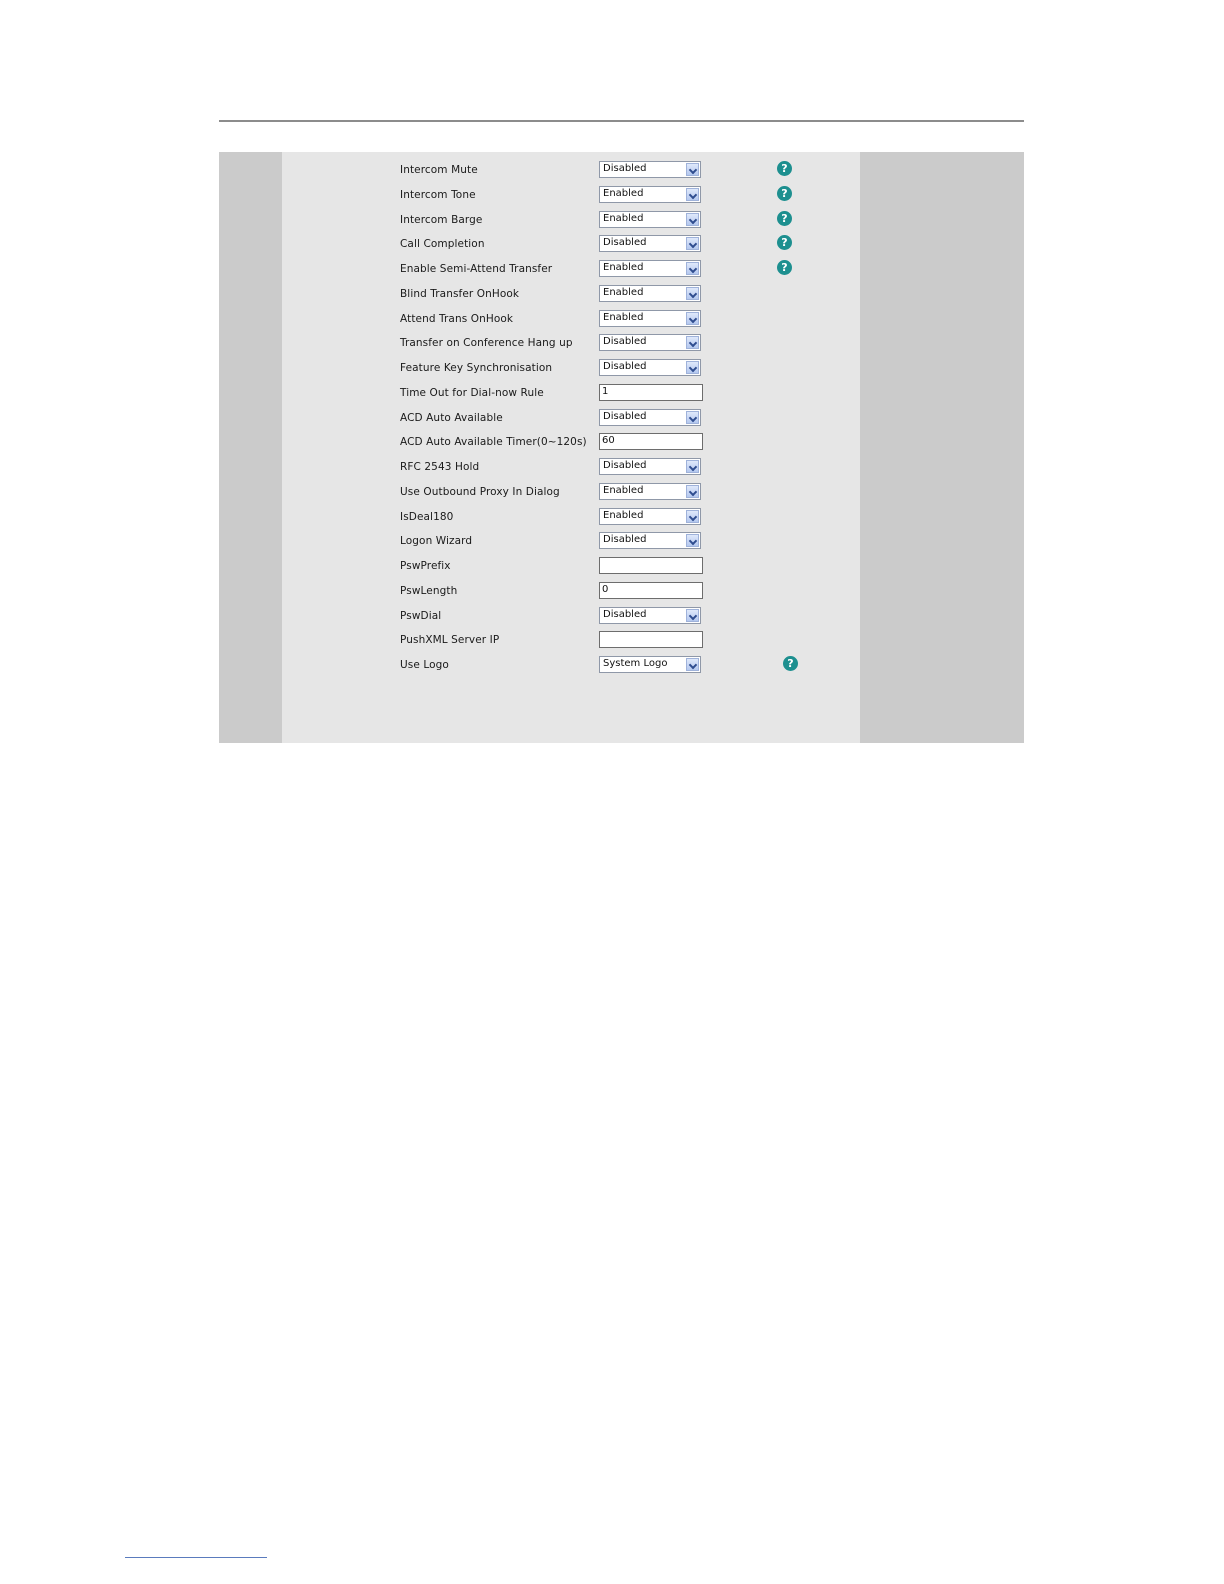 Image resolution: width=1224 pixels, height=1584 pixels. What do you see at coordinates (480, 492) in the screenshot?
I see `setting-label: Use Outbound Proxy In Dialog` at bounding box center [480, 492].